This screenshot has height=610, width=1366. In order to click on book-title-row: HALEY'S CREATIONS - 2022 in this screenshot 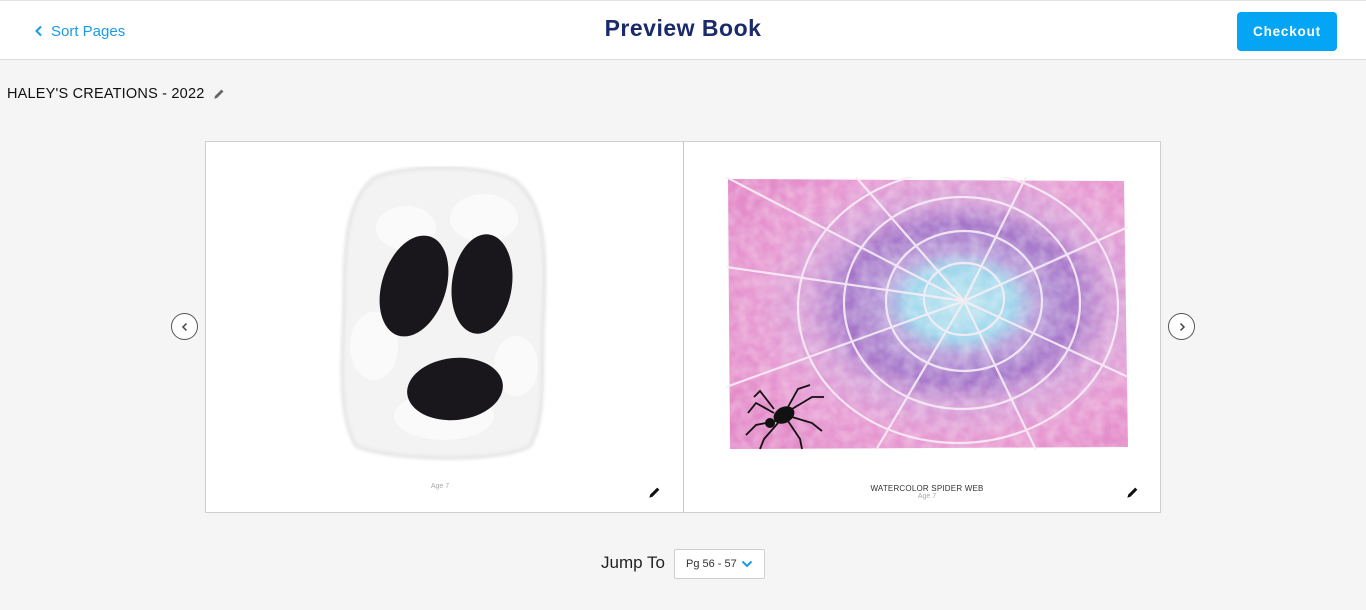, I will do `click(116, 94)`.